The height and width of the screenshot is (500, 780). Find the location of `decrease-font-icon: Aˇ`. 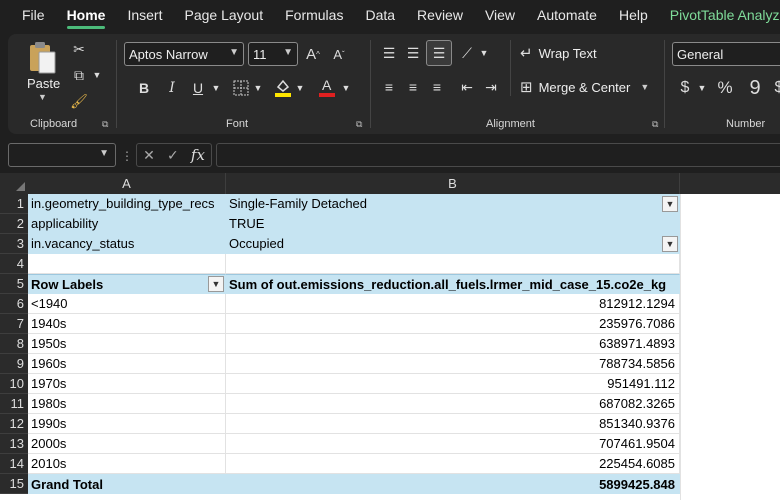

decrease-font-icon: Aˇ is located at coordinates (339, 54).